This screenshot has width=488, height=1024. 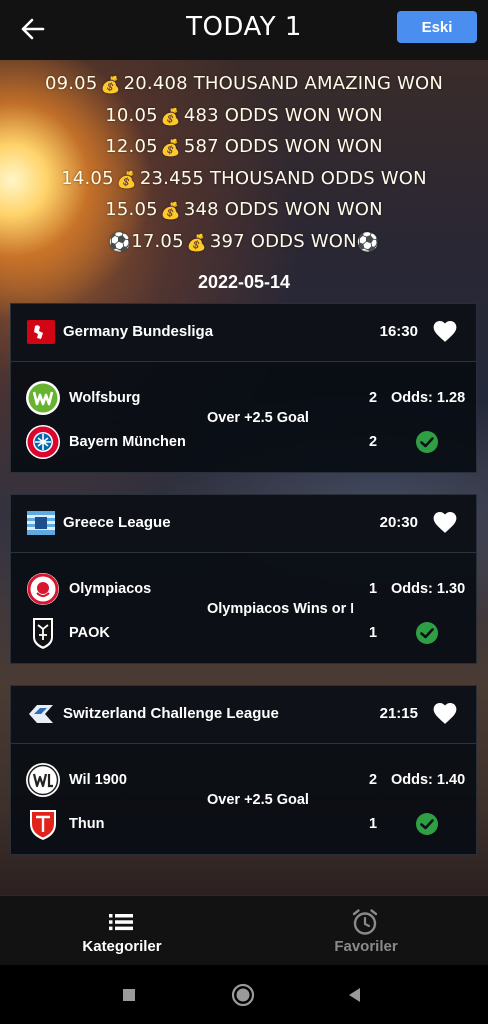 What do you see at coordinates (41, 714) in the screenshot?
I see `swiss-league-logo-icon` at bounding box center [41, 714].